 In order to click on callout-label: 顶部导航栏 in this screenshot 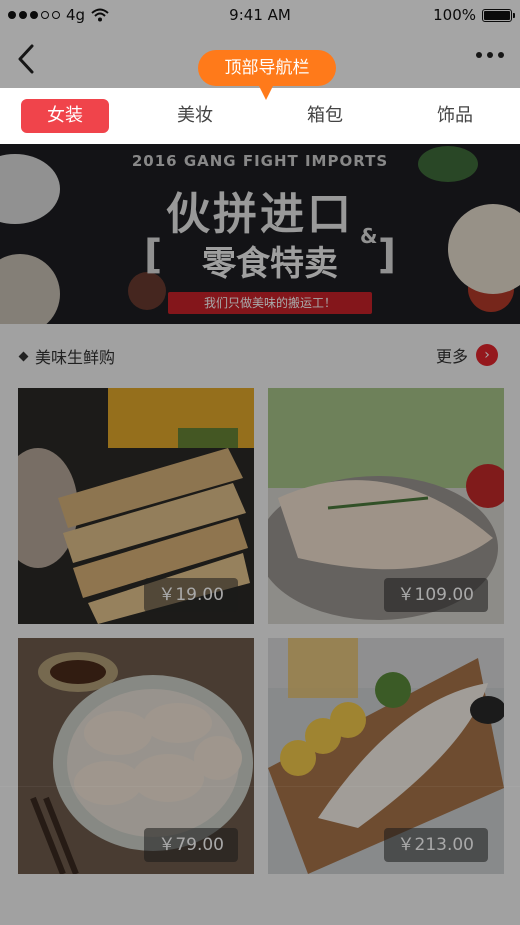, I will do `click(267, 68)`.